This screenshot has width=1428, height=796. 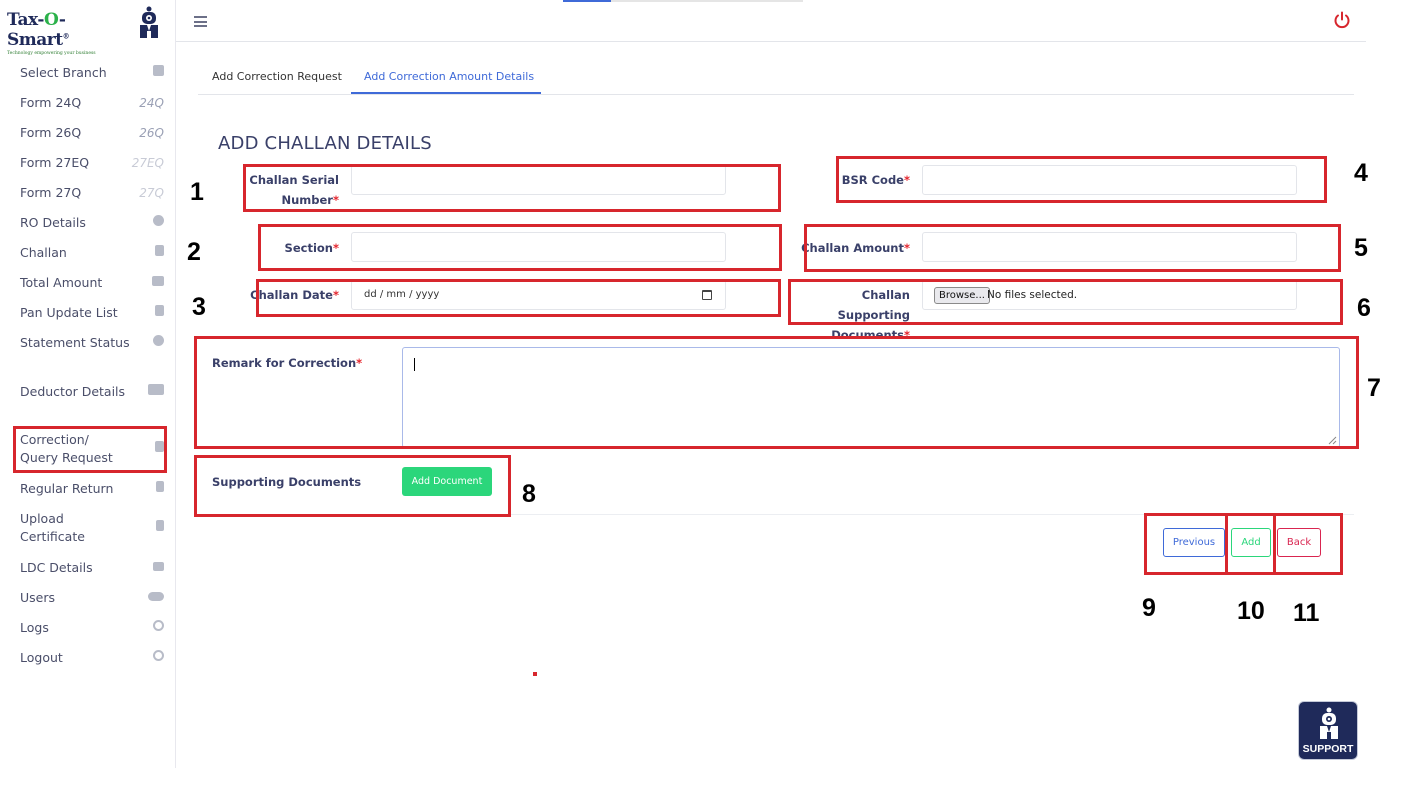 What do you see at coordinates (1251, 542) in the screenshot?
I see `add-button: Add` at bounding box center [1251, 542].